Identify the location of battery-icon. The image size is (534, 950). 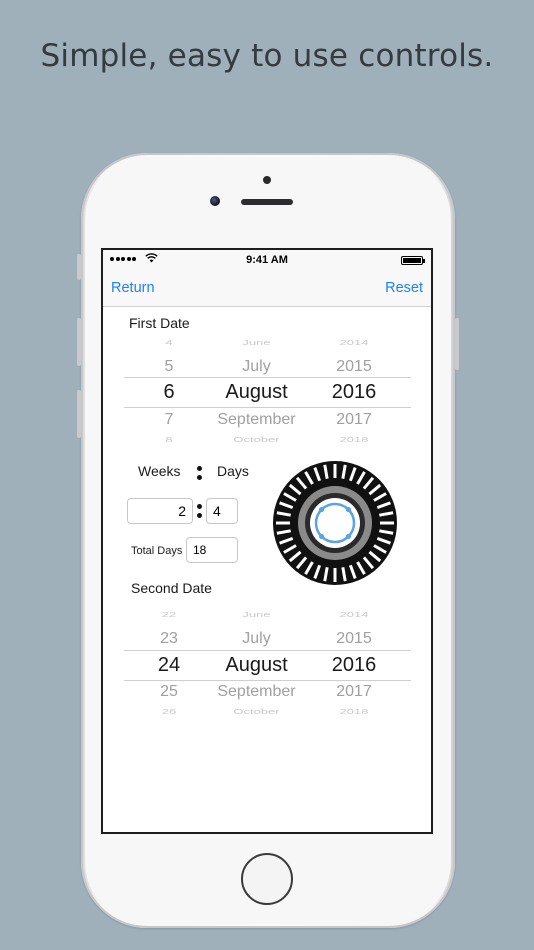
(413, 260).